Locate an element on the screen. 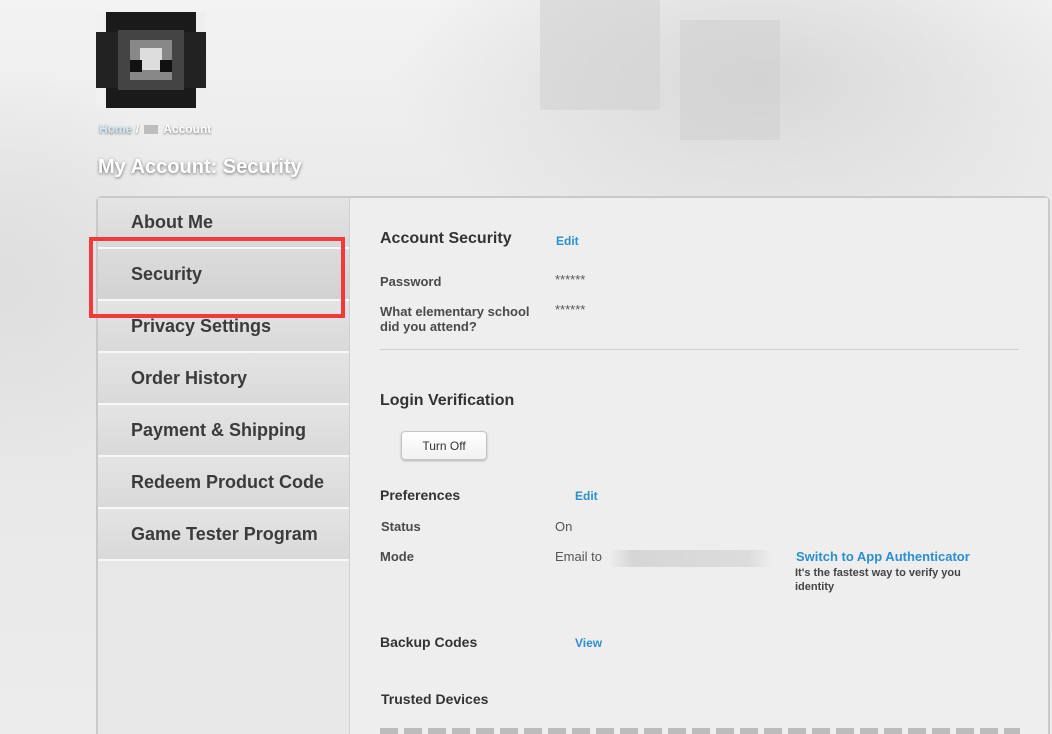 This screenshot has width=1052, height=734. breadcrumb: Home / Account is located at coordinates (155, 129).